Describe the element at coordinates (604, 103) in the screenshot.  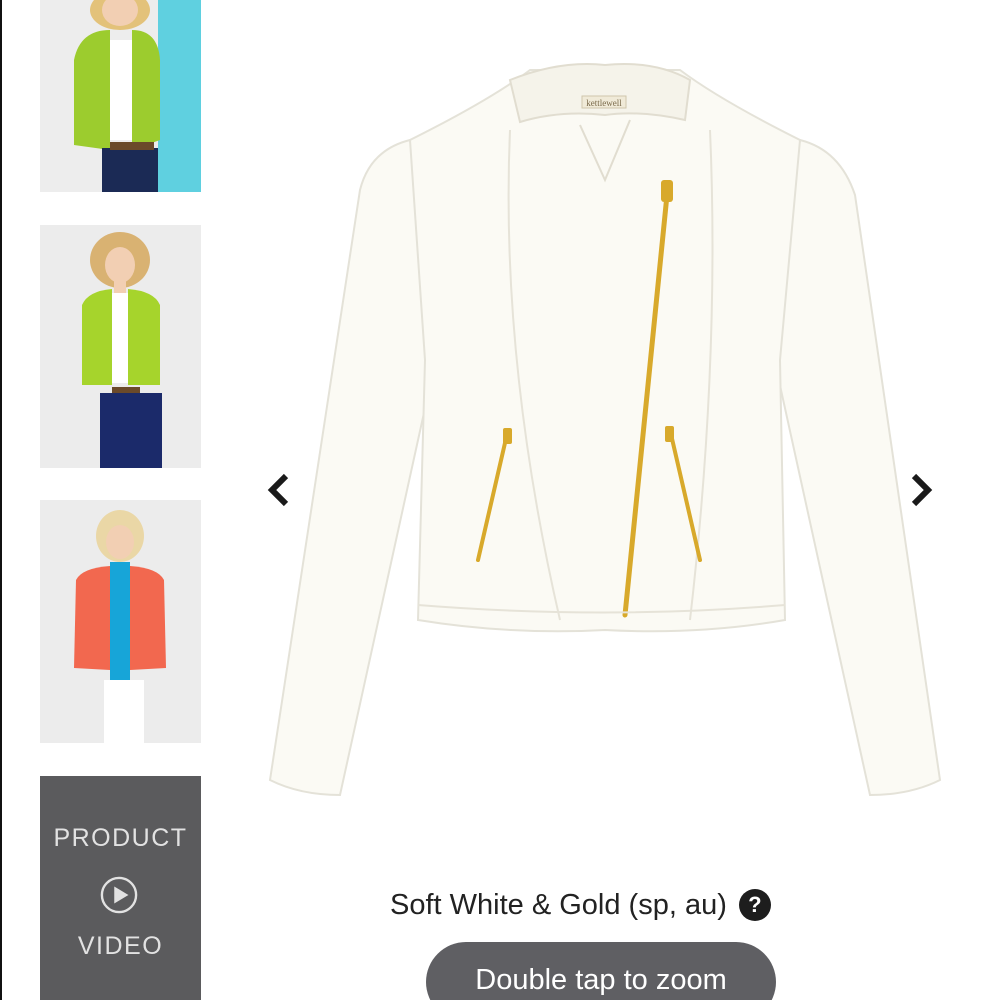
I see `brand-tag: kettlewell` at that location.